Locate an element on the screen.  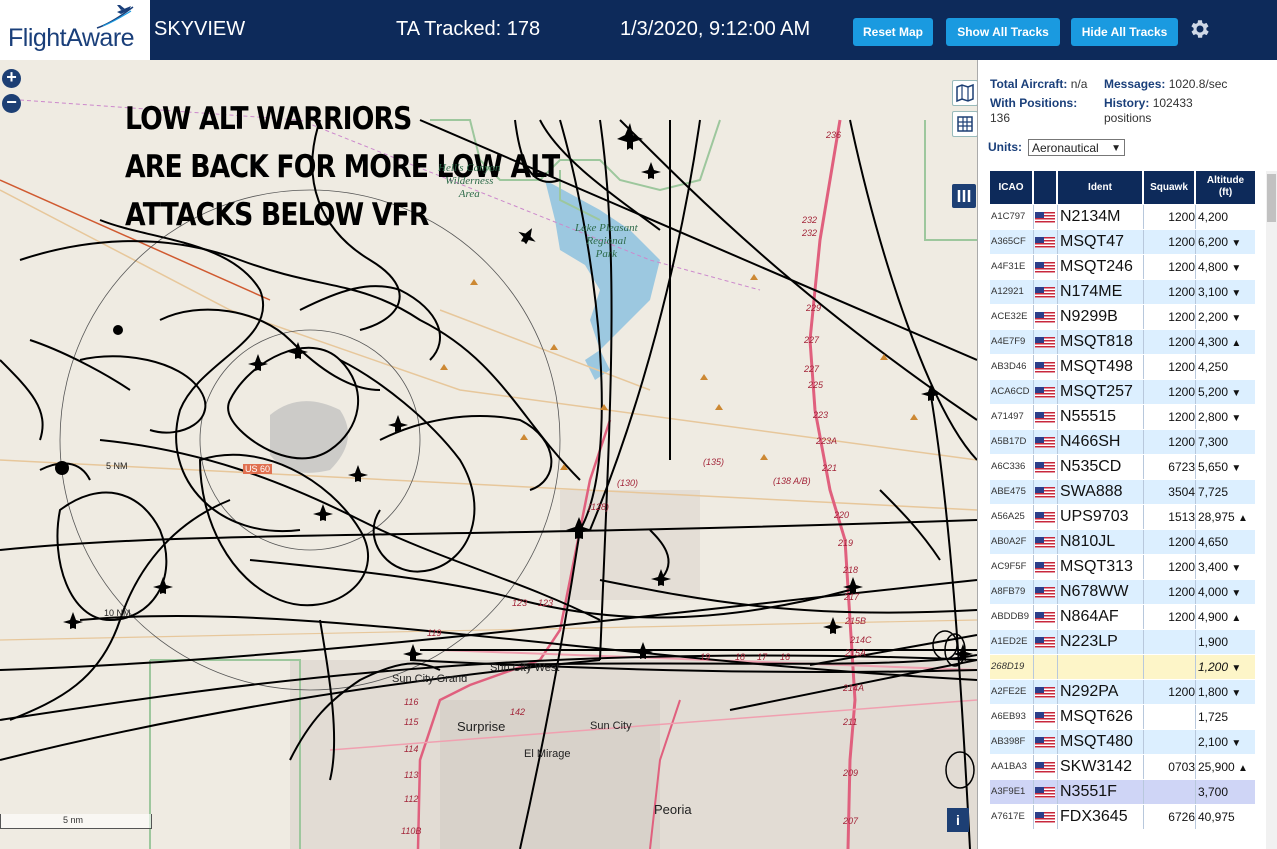
icao-cell: A7617E is located at coordinates (1008, 816).